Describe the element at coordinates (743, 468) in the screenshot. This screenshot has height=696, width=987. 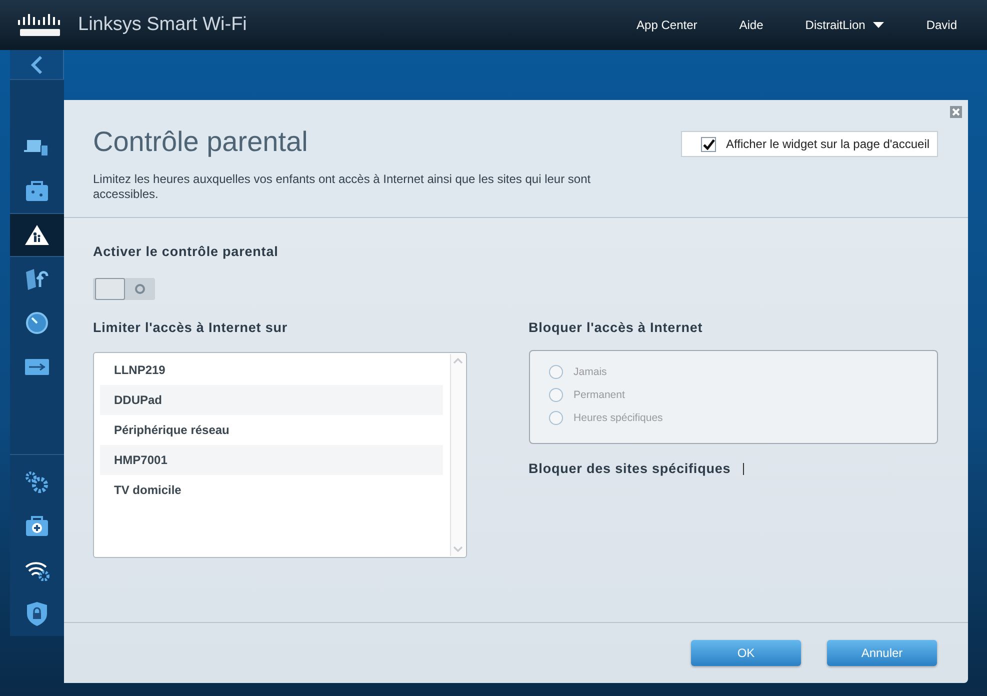
I see `text-cursor` at that location.